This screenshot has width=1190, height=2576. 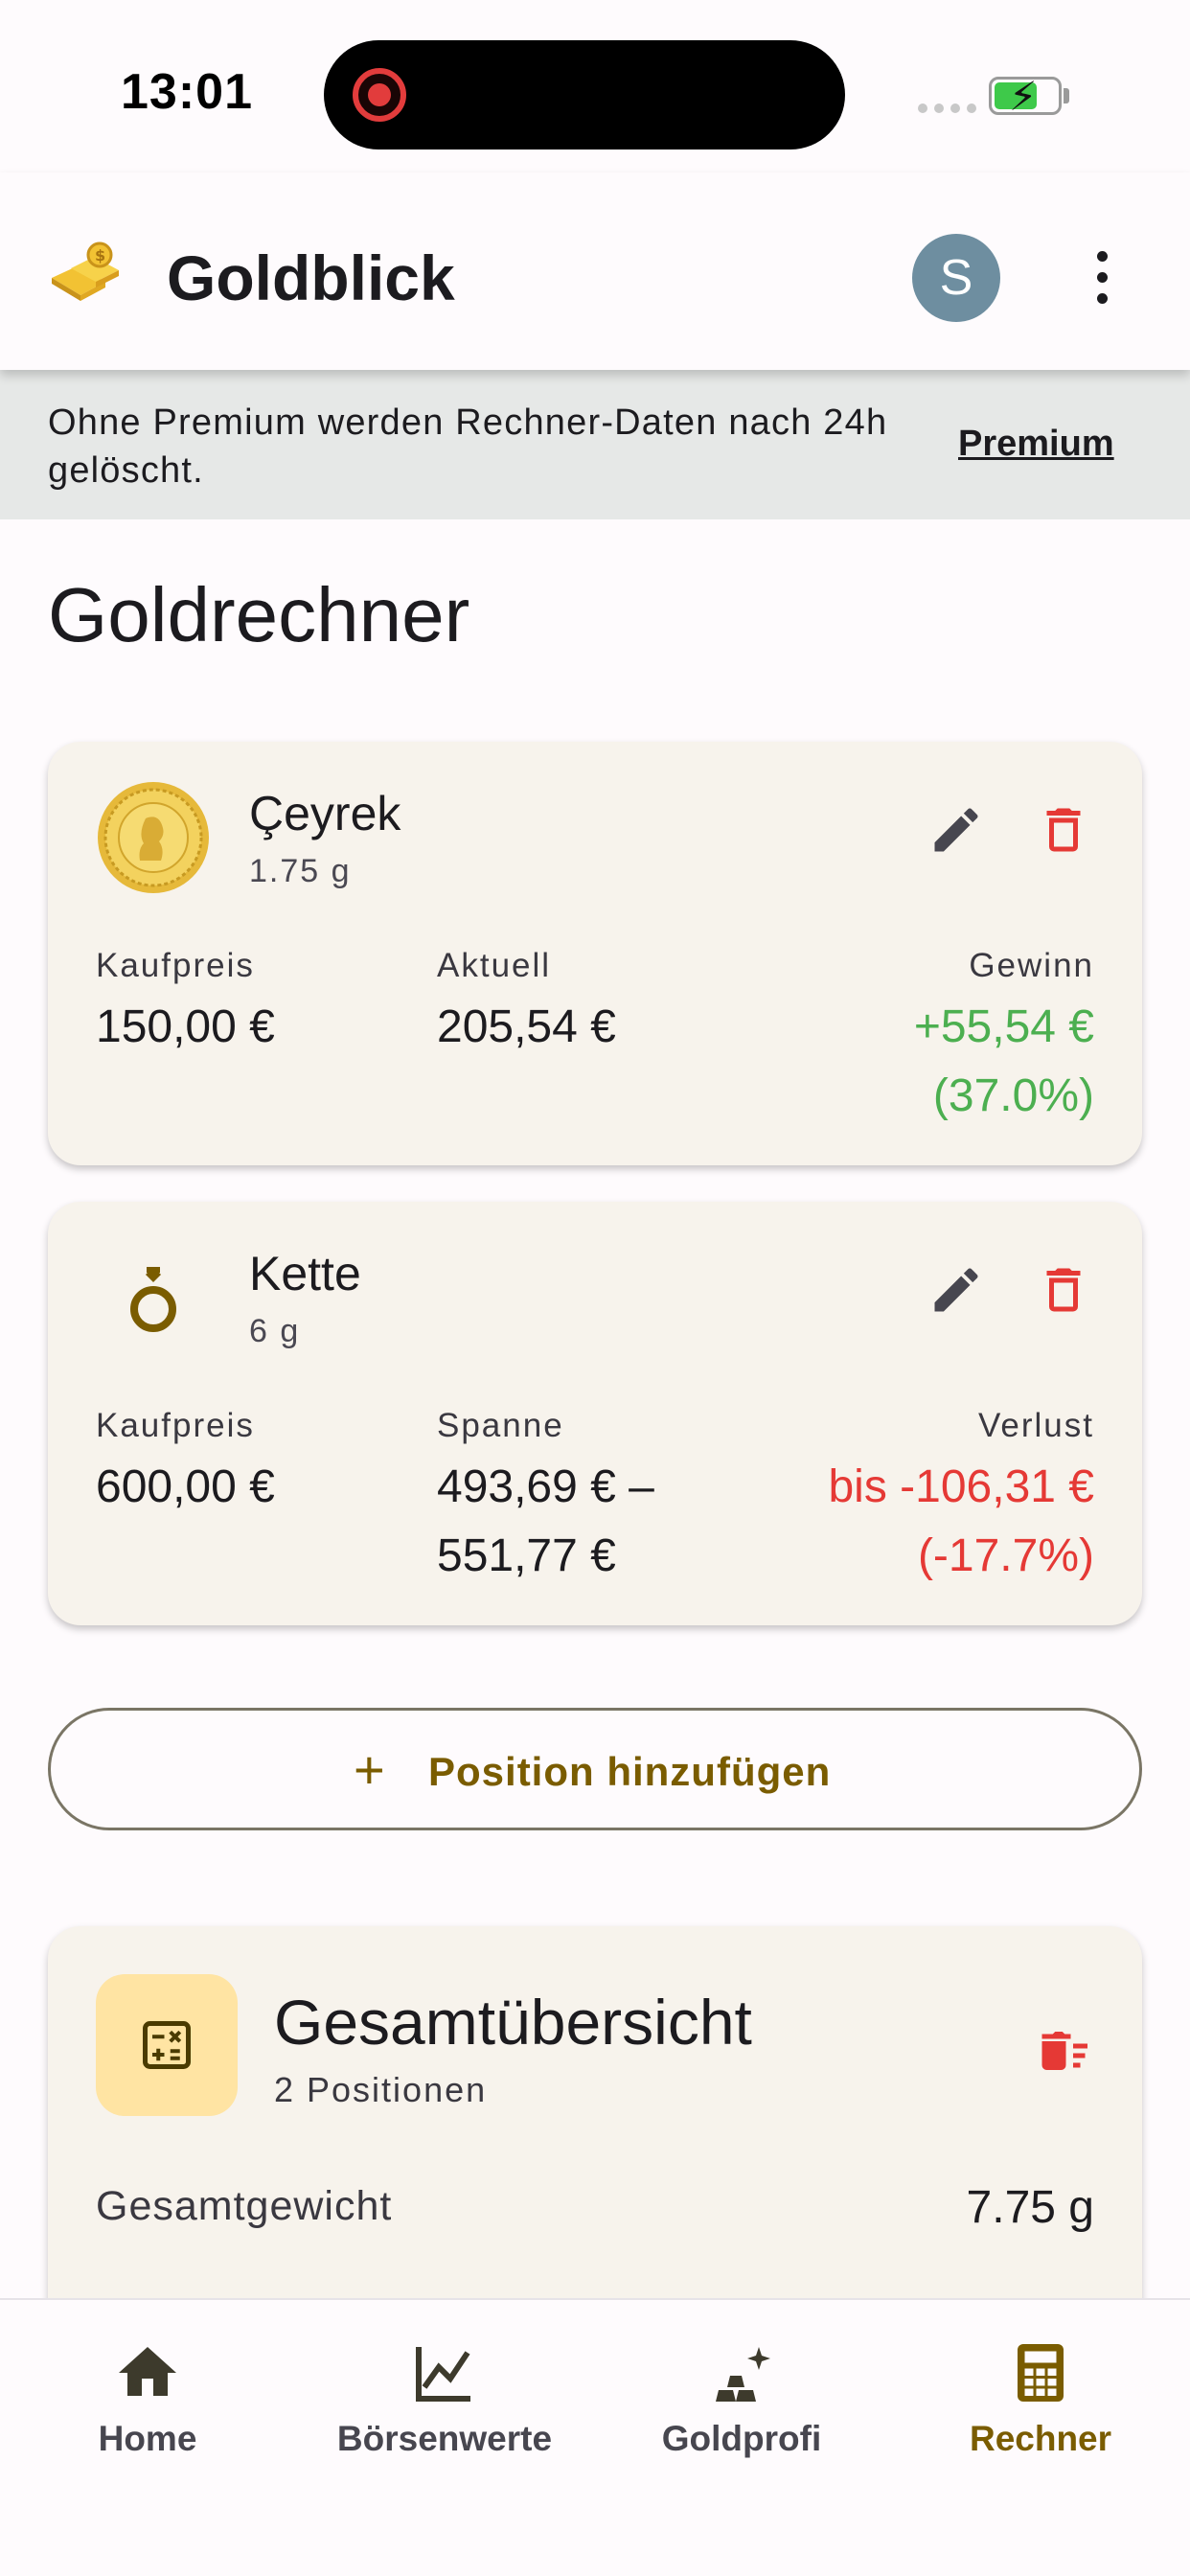 I want to click on user-avatar: S, so click(x=956, y=278).